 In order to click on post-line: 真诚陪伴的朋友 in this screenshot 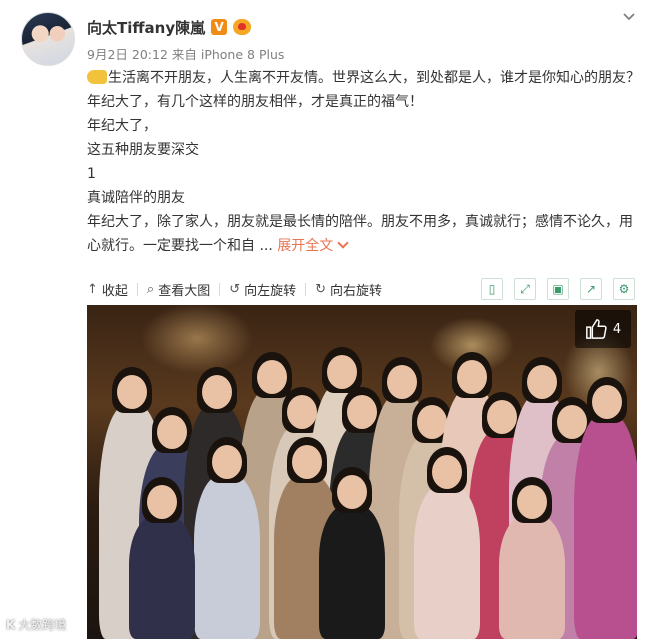, I will do `click(136, 198)`.